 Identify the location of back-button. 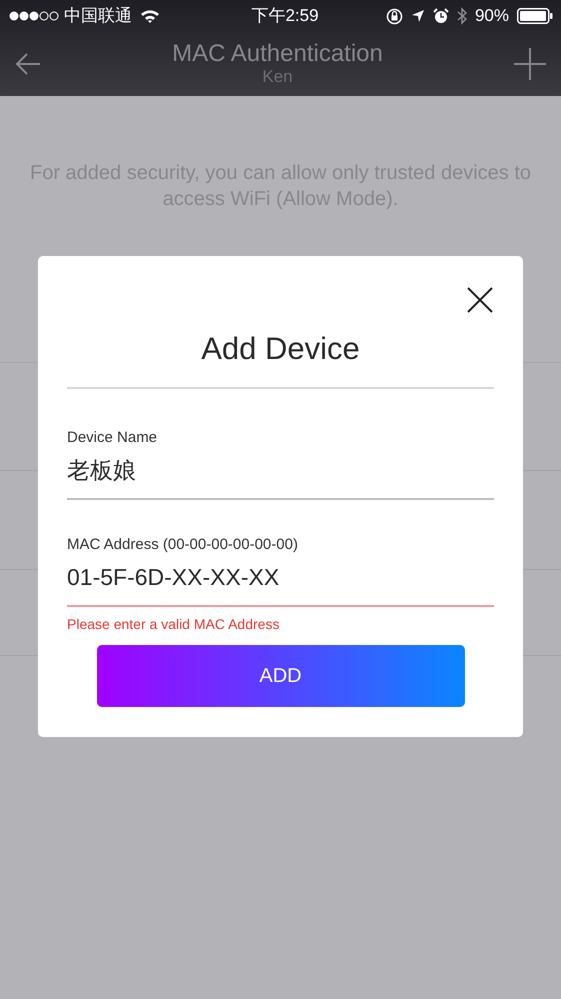
(28, 64).